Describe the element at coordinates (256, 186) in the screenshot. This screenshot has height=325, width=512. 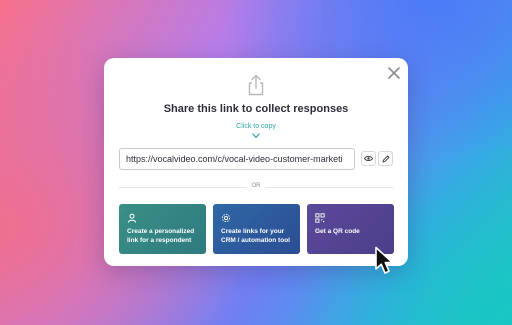
I see `or-divider-label: OR` at that location.